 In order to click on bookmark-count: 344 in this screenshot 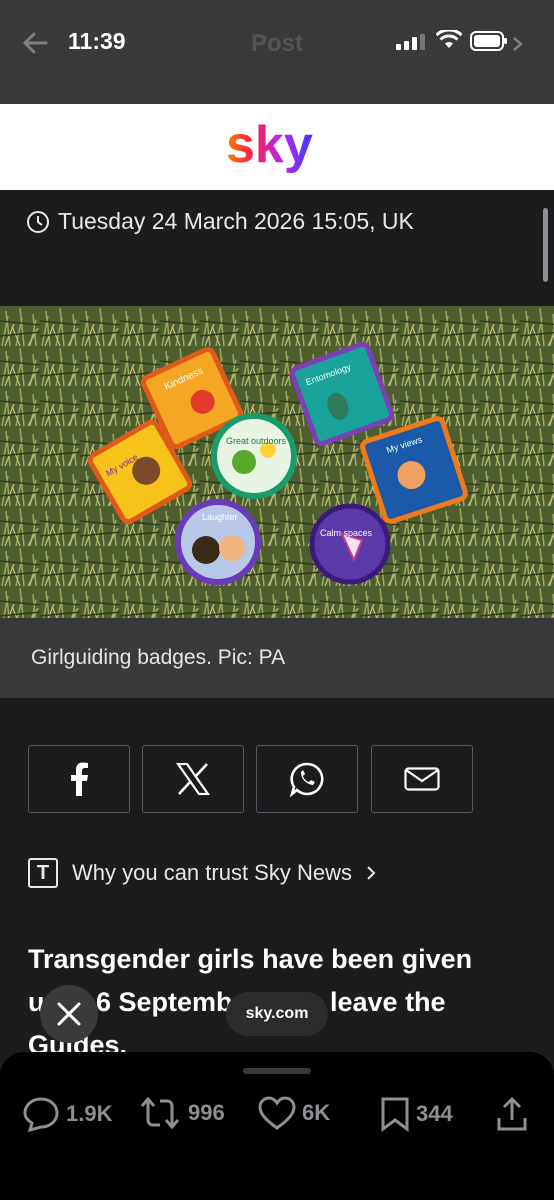, I will do `click(434, 1113)`.